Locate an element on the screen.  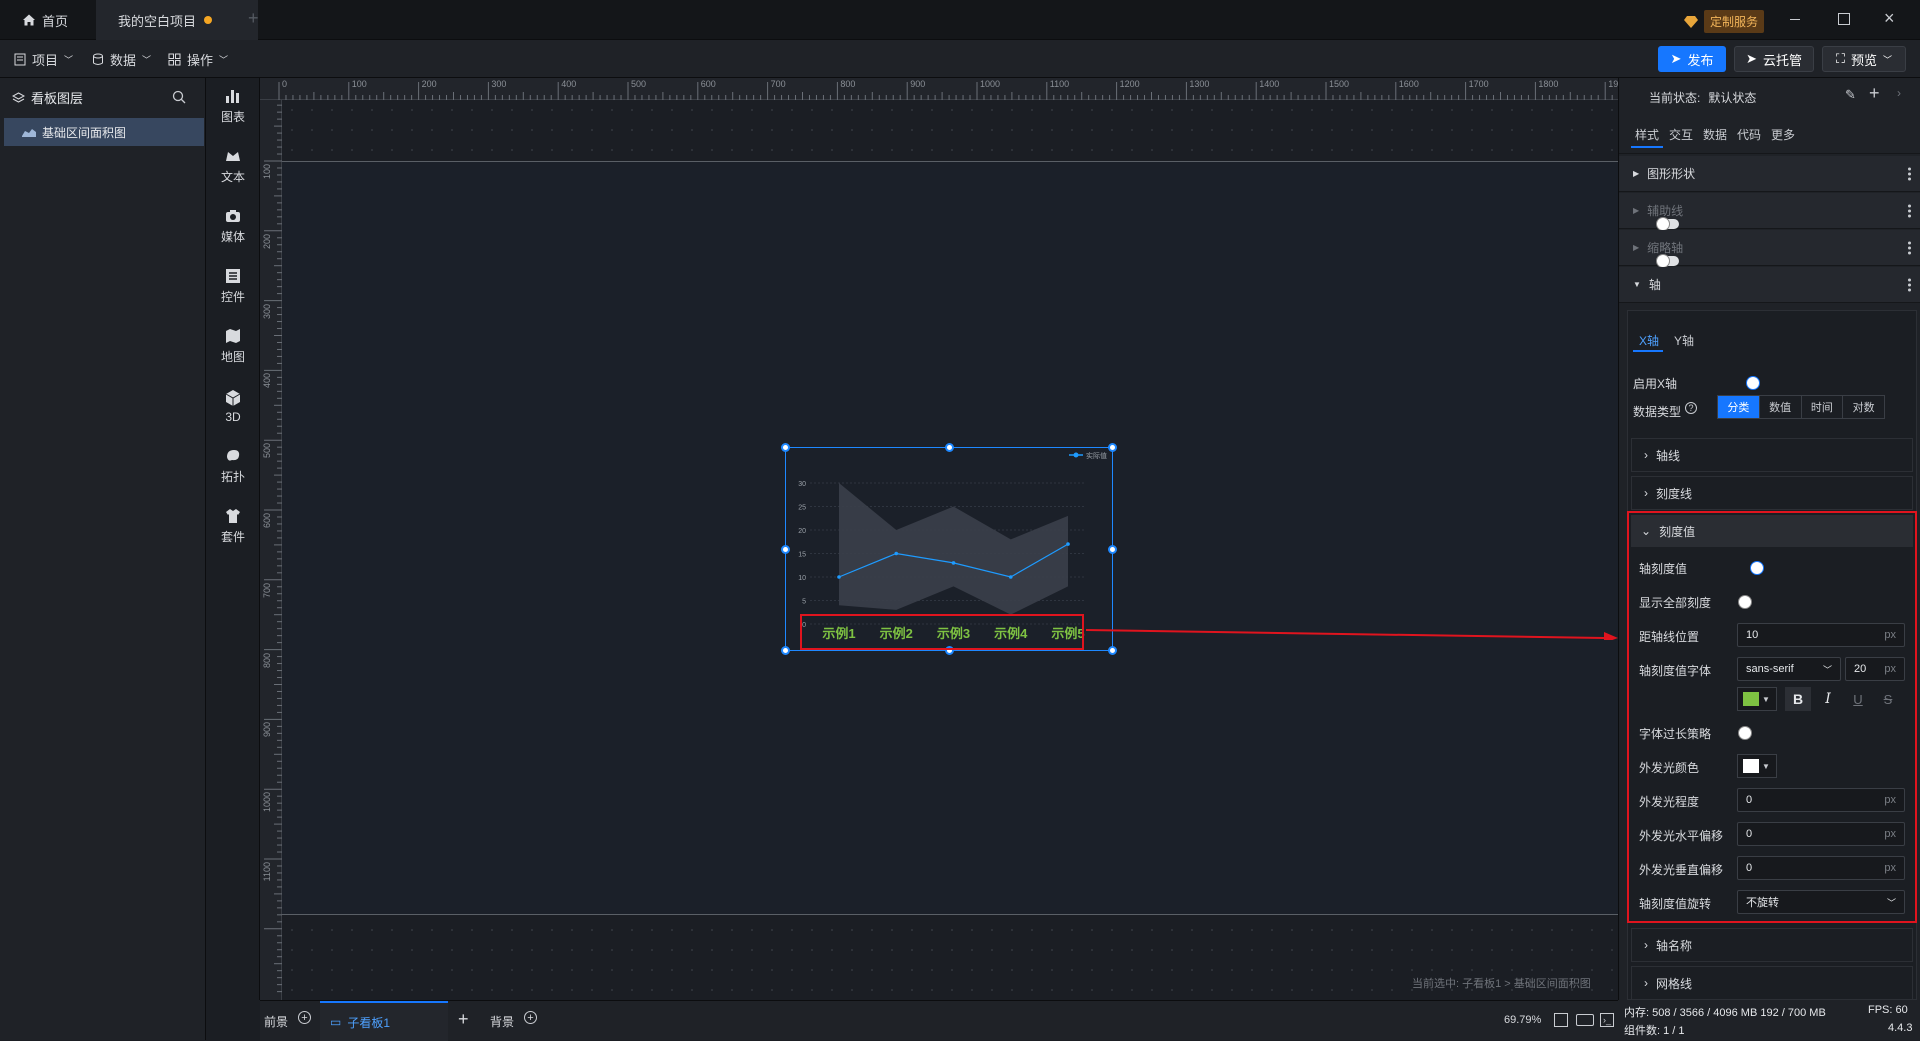
ruler-label: 1800 is located at coordinates (1548, 84).